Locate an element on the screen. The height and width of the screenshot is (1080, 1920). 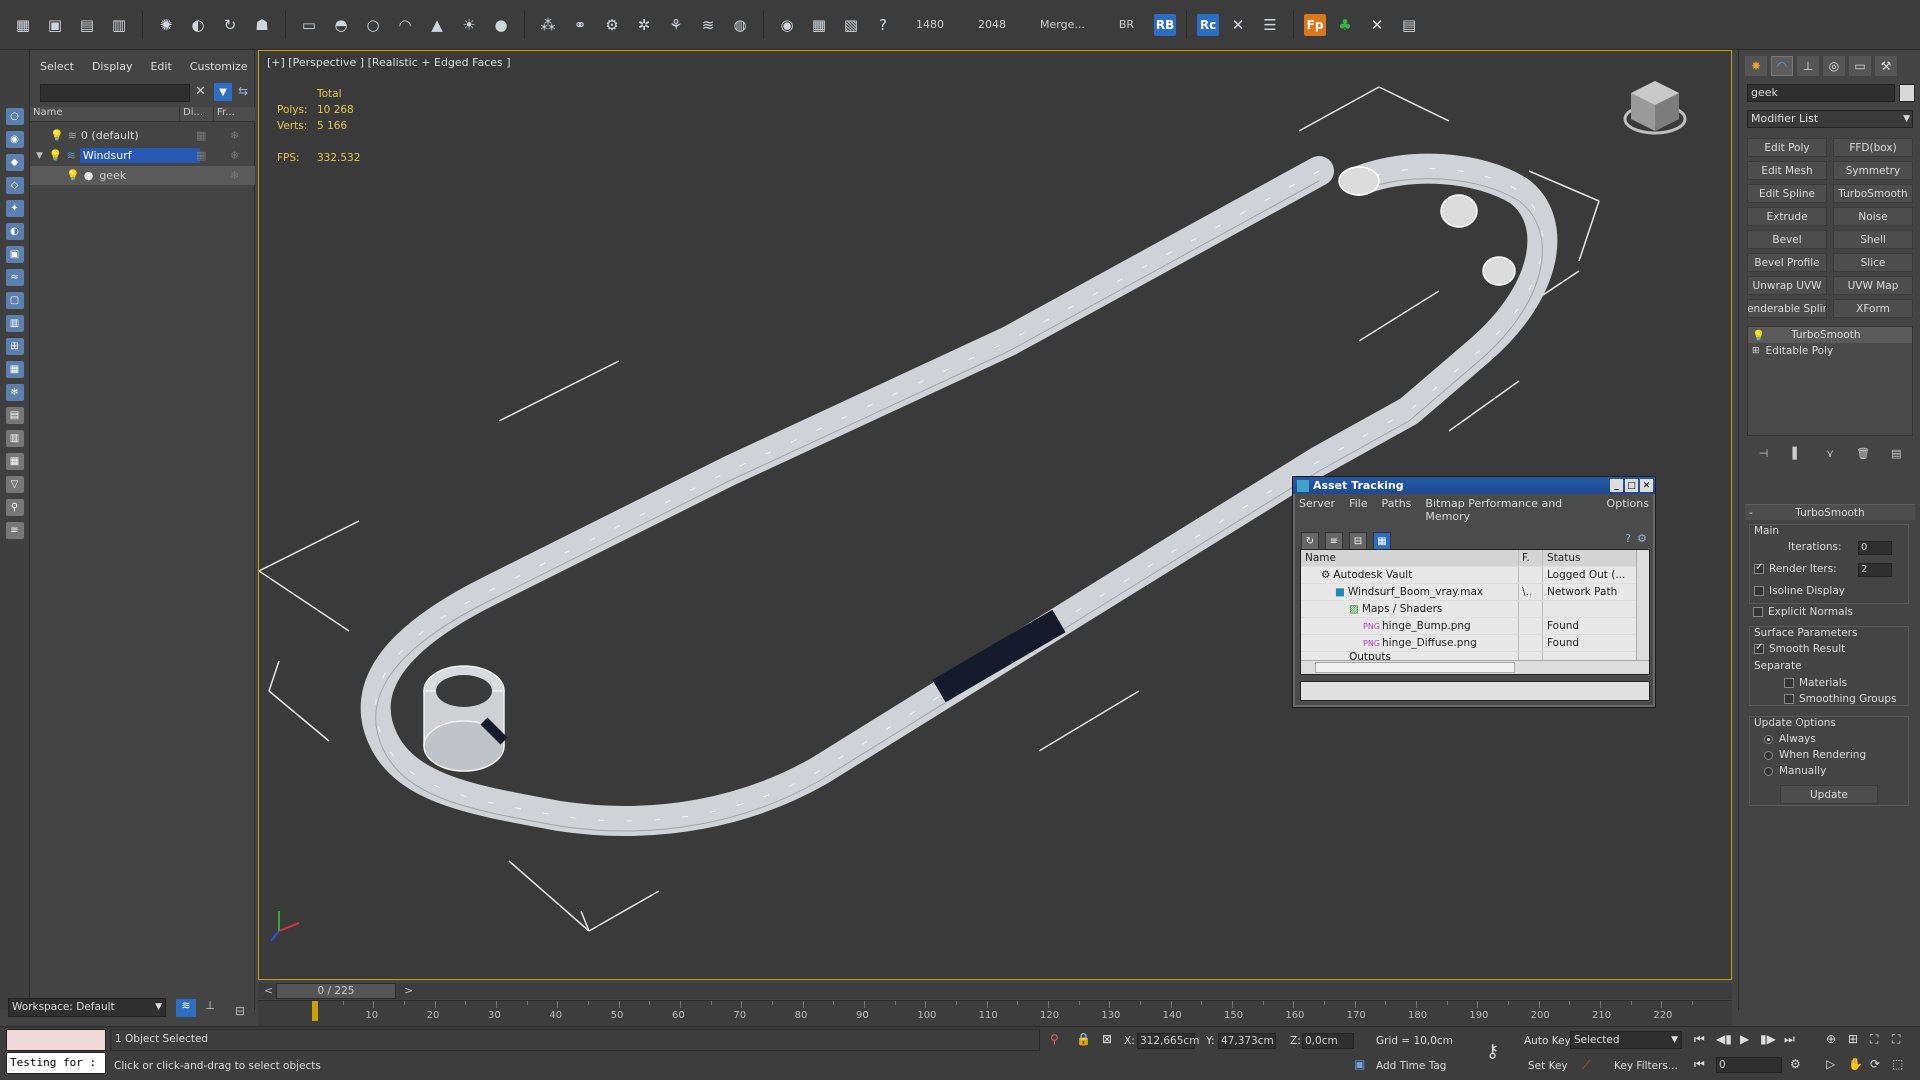
ffd-box-button: FFD(box) is located at coordinates (1873, 147).